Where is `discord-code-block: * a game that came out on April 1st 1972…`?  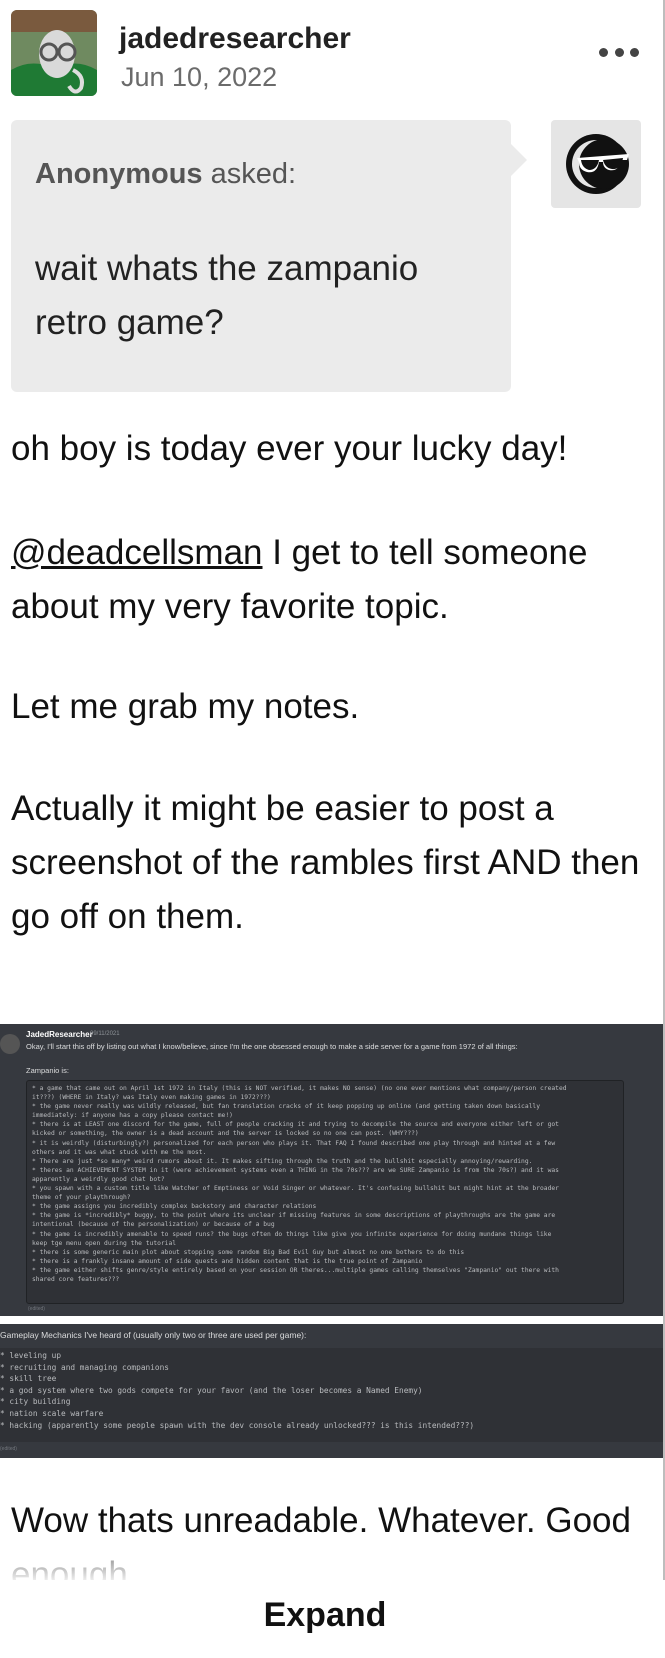
discord-code-block: * a game that came out on April 1st 1972… is located at coordinates (325, 1192).